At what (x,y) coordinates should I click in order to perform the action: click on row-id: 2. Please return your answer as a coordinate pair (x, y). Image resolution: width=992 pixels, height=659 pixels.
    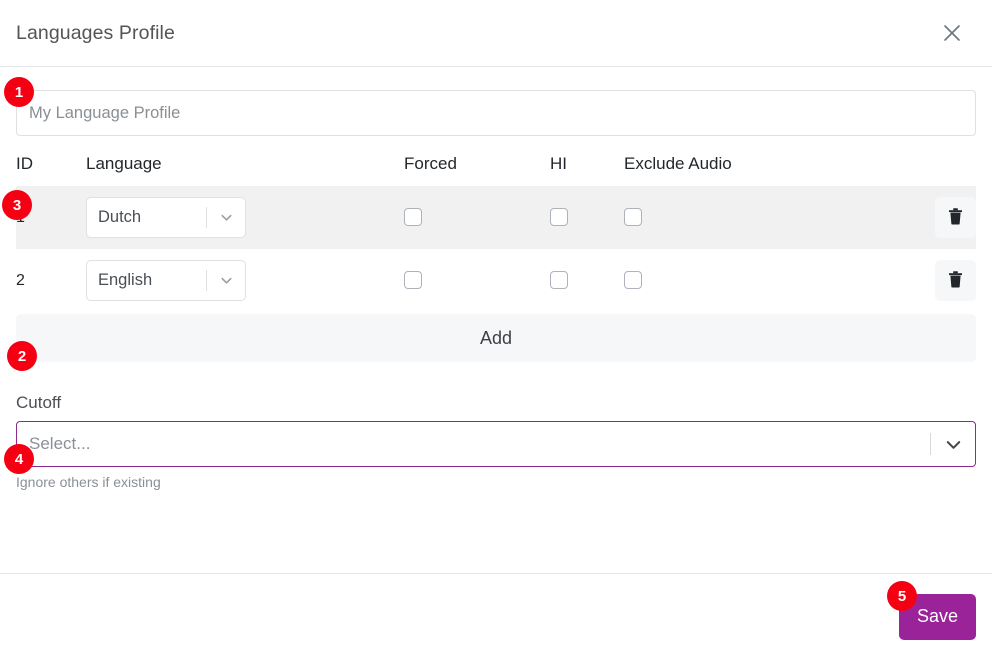
    Looking at the image, I should click on (20, 280).